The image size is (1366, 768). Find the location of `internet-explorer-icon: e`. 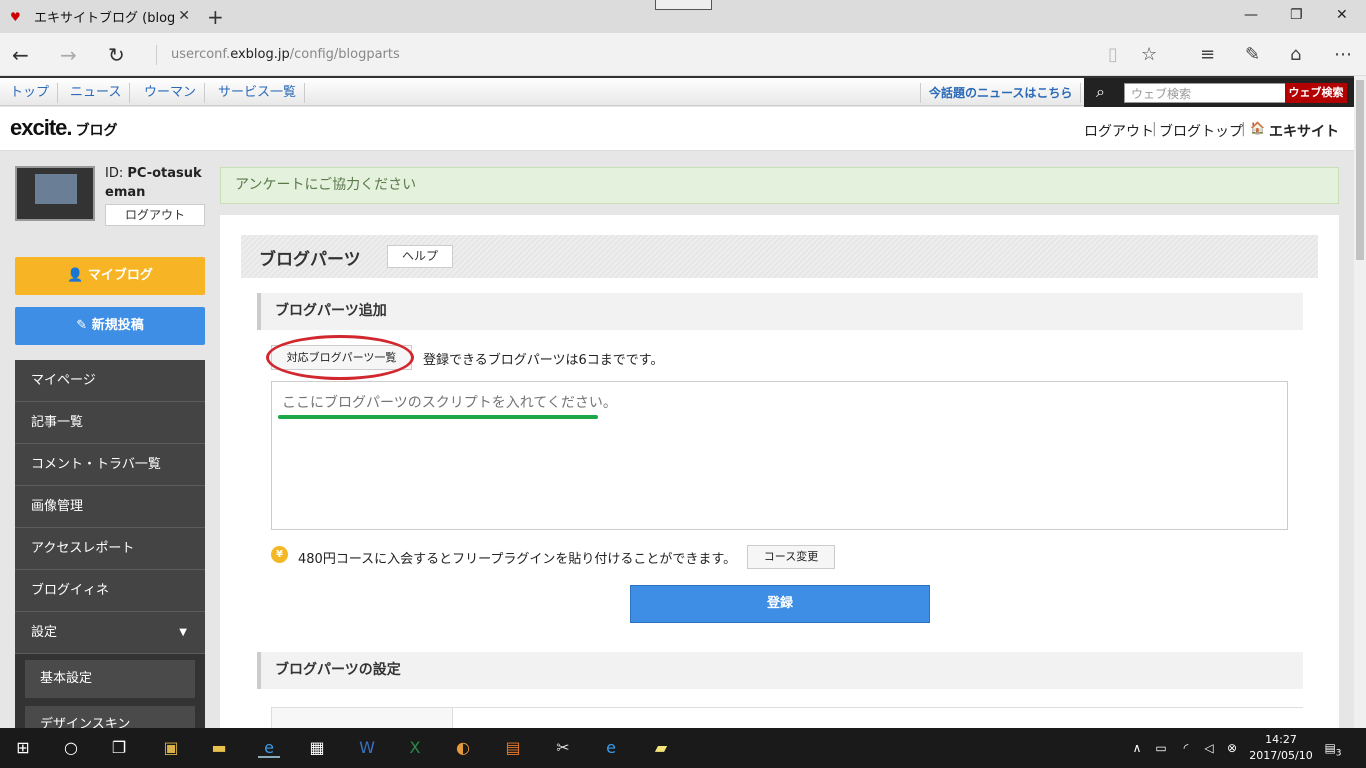

internet-explorer-icon: e is located at coordinates (611, 748).